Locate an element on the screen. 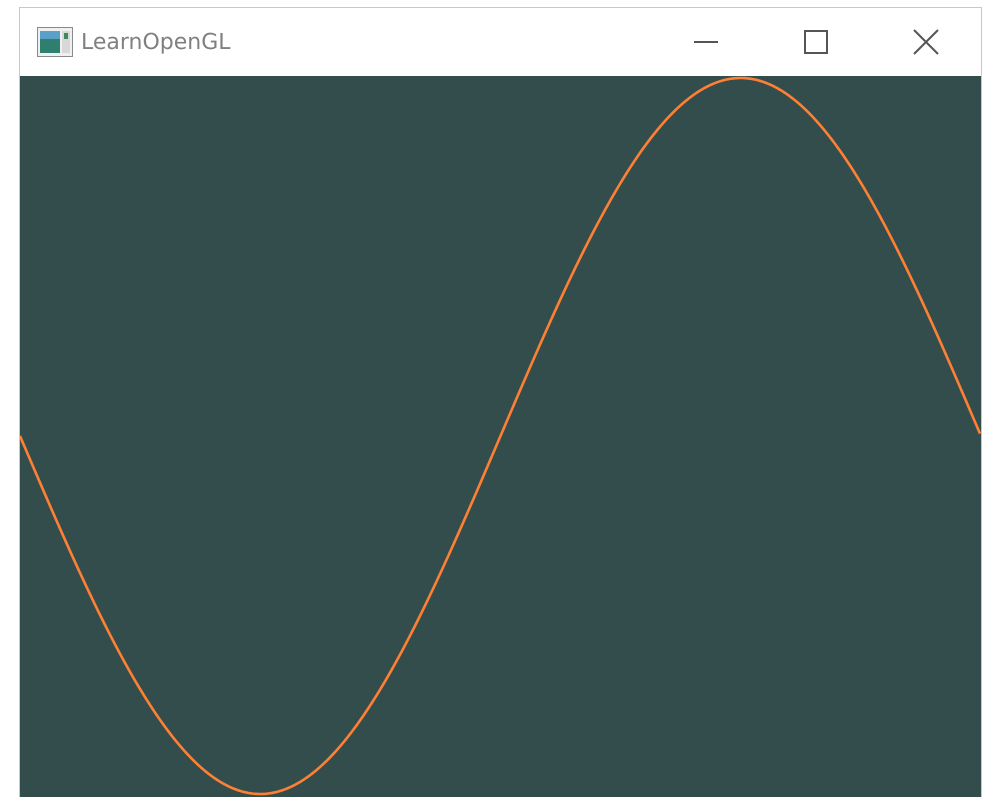 This screenshot has width=995, height=797. minimize-icon is located at coordinates (706, 42).